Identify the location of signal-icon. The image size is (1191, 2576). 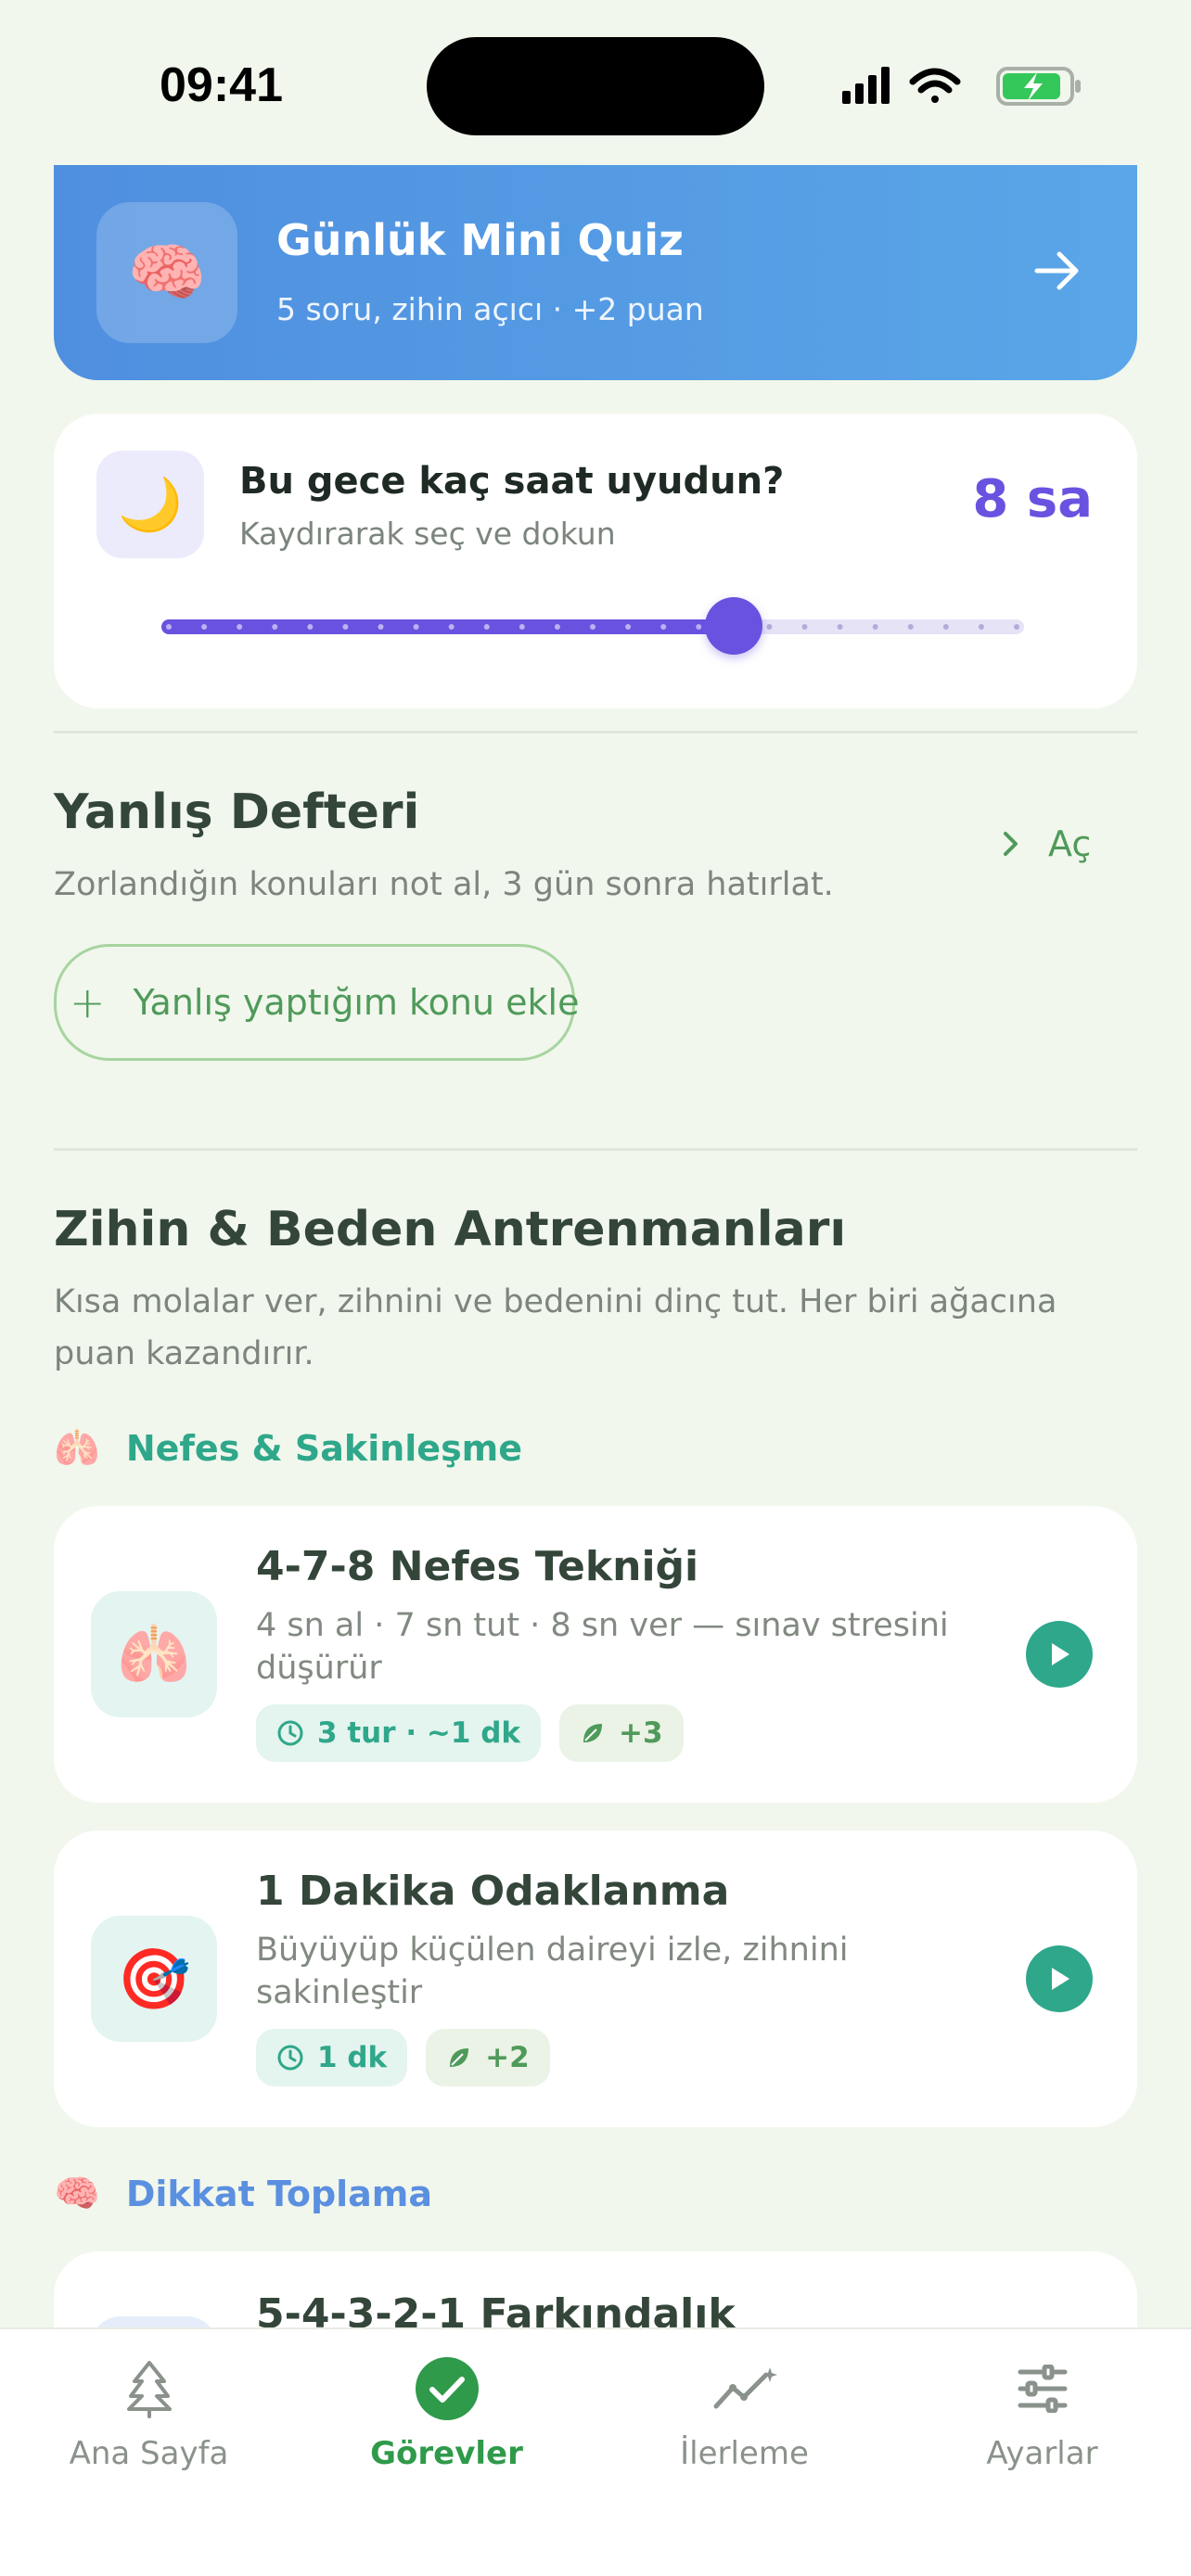
(866, 85).